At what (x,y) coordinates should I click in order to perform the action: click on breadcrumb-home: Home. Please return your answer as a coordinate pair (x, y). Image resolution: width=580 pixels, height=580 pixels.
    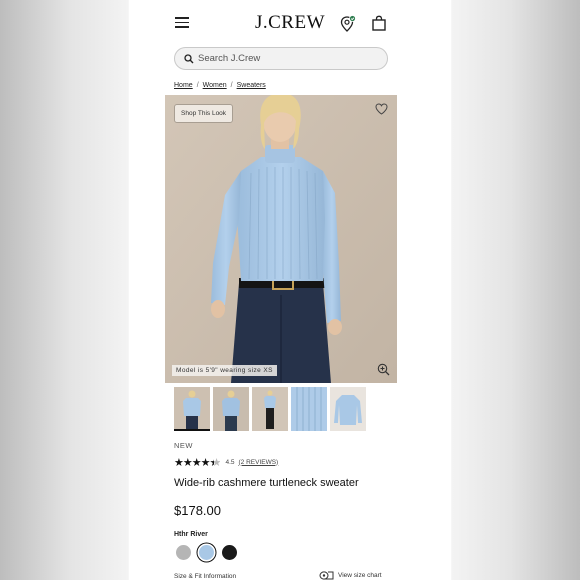
    Looking at the image, I should click on (183, 85).